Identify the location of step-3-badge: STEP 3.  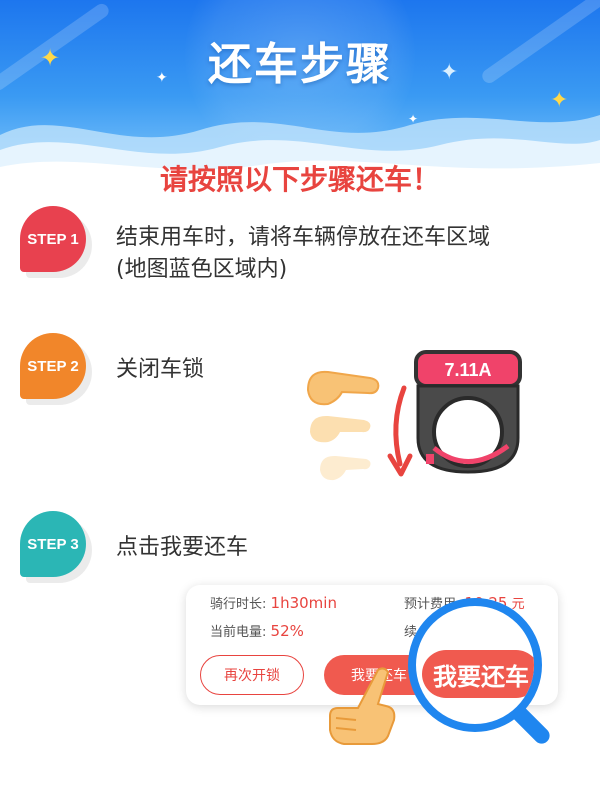
(53, 544).